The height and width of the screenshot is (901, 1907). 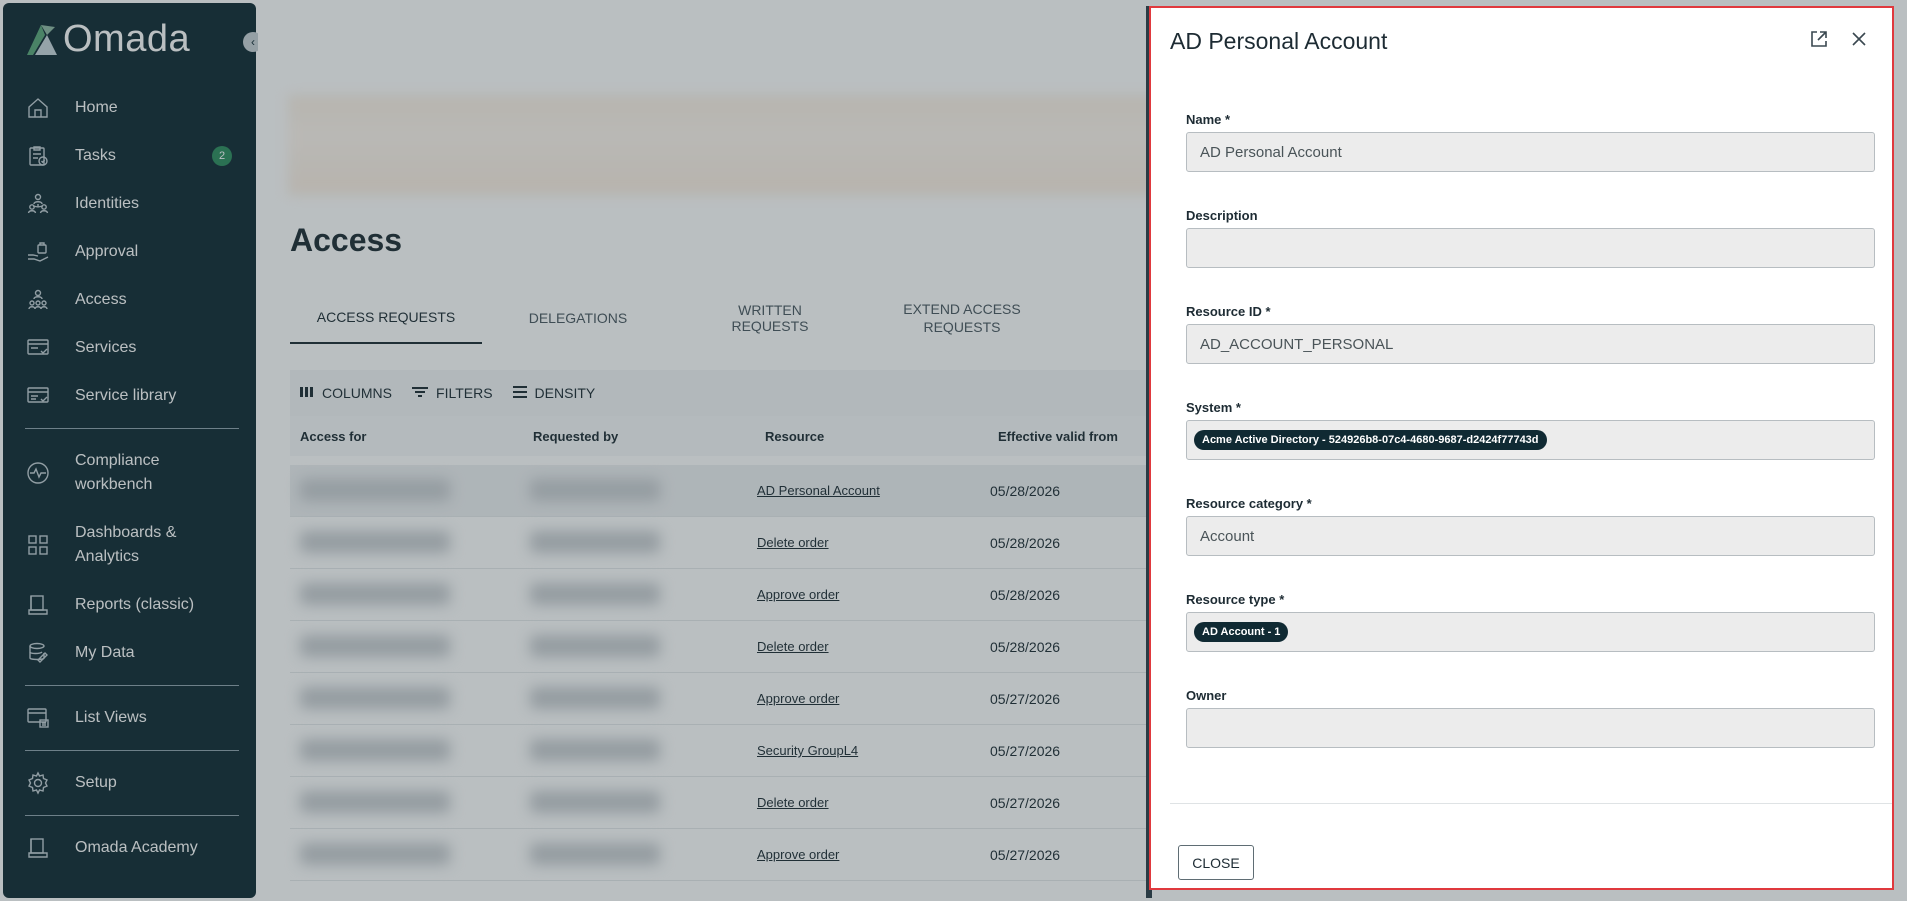 What do you see at coordinates (1058, 436) in the screenshot?
I see `column-header-effective-valid-from: Effective valid from` at bounding box center [1058, 436].